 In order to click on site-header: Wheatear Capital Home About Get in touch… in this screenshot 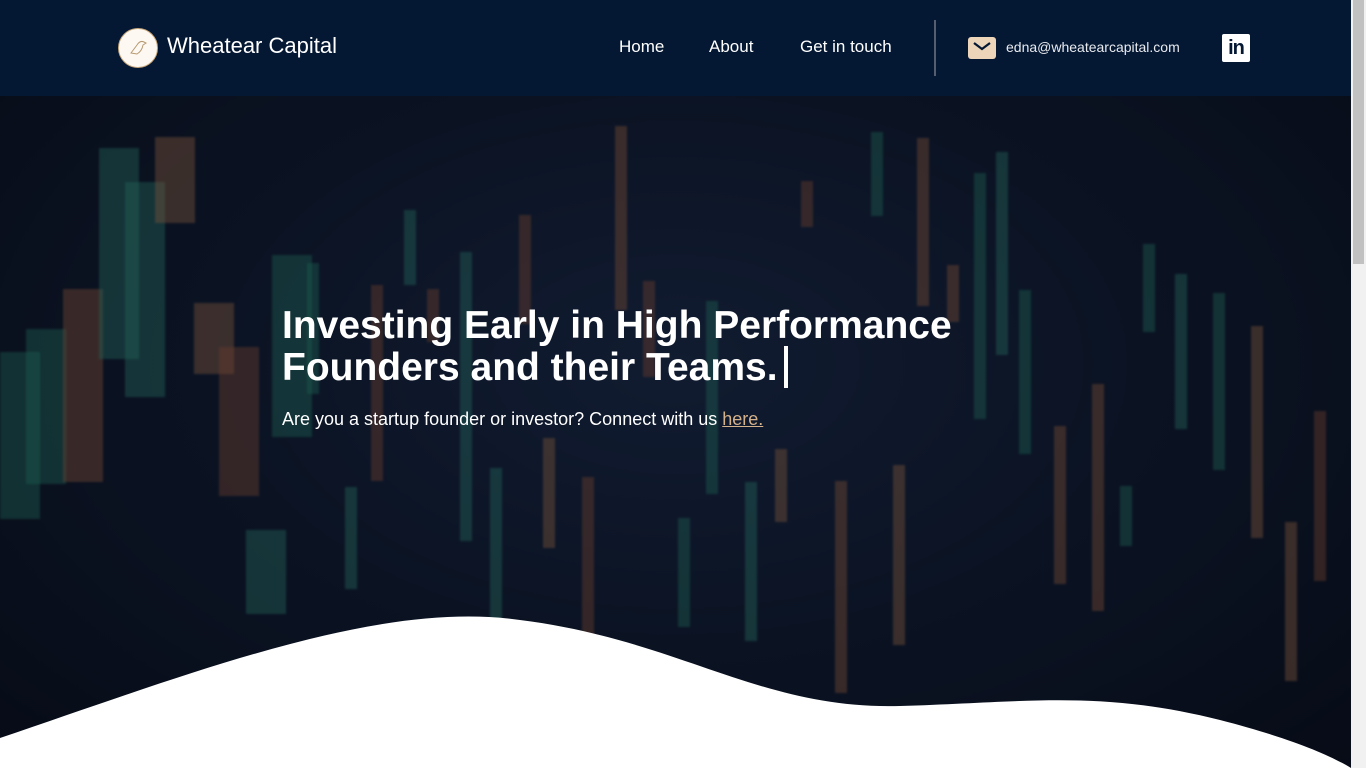, I will do `click(675, 48)`.